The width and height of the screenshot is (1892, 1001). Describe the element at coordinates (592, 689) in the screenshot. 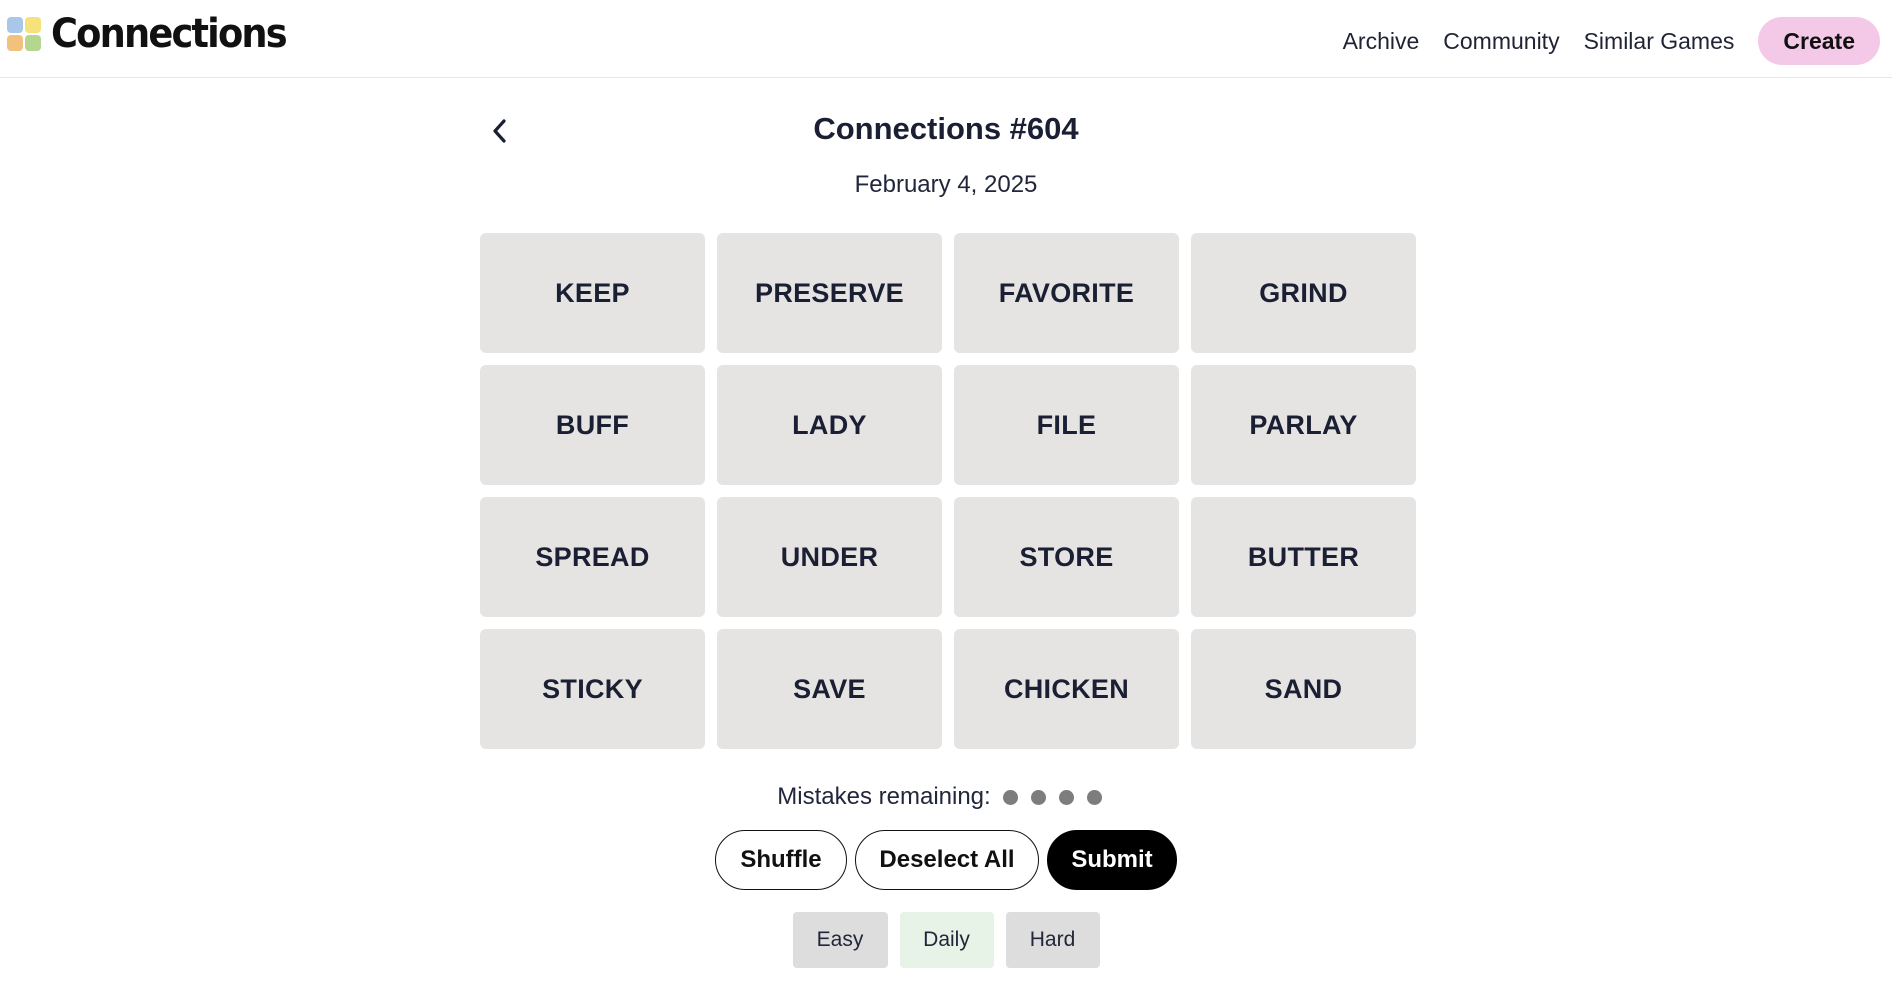

I see `word-tile: STICKY` at that location.